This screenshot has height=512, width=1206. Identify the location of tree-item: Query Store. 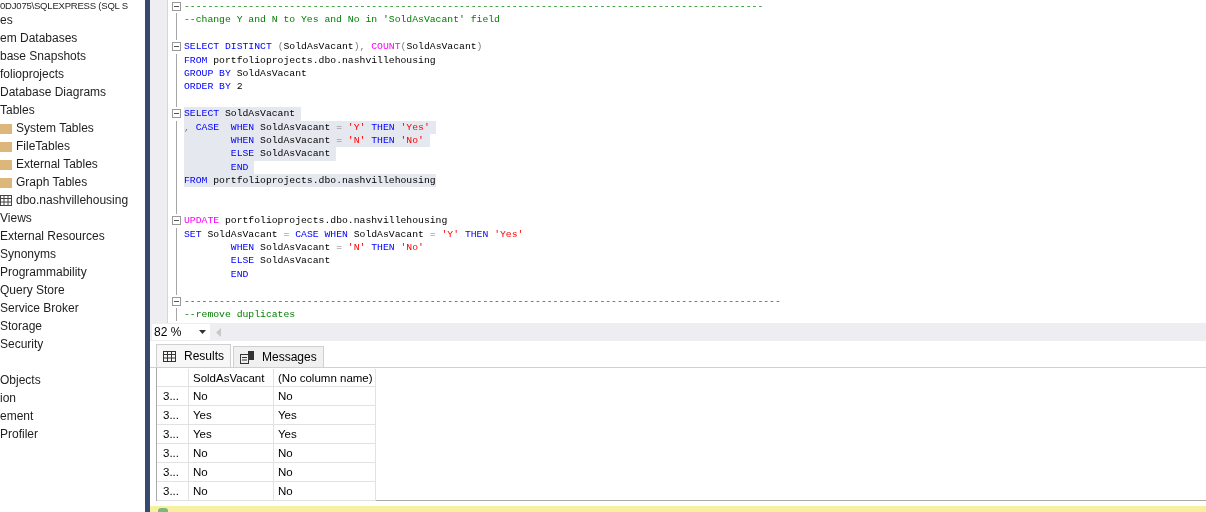
(32, 290).